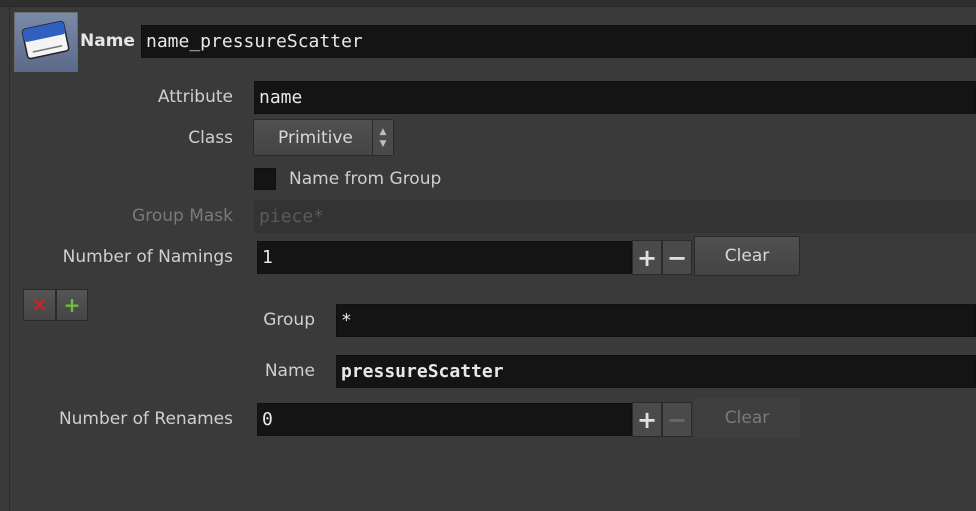 The height and width of the screenshot is (511, 976). Describe the element at coordinates (647, 419) in the screenshot. I see `renames-add-button: +` at that location.